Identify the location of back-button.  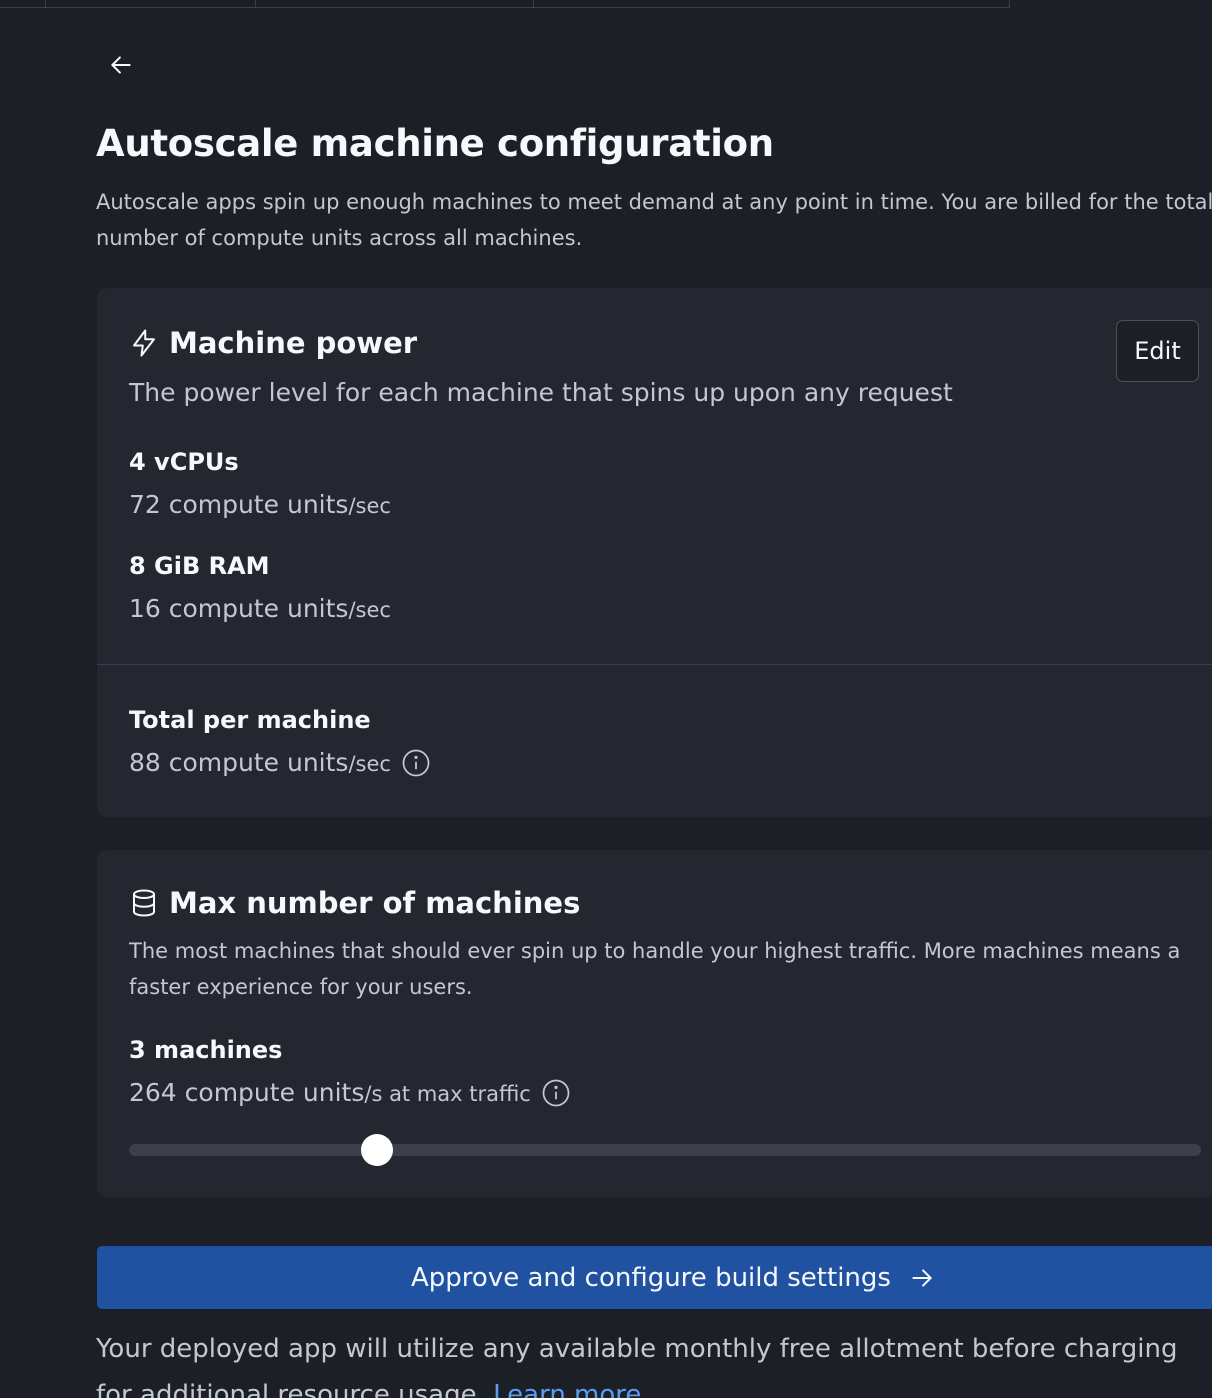
(121, 65).